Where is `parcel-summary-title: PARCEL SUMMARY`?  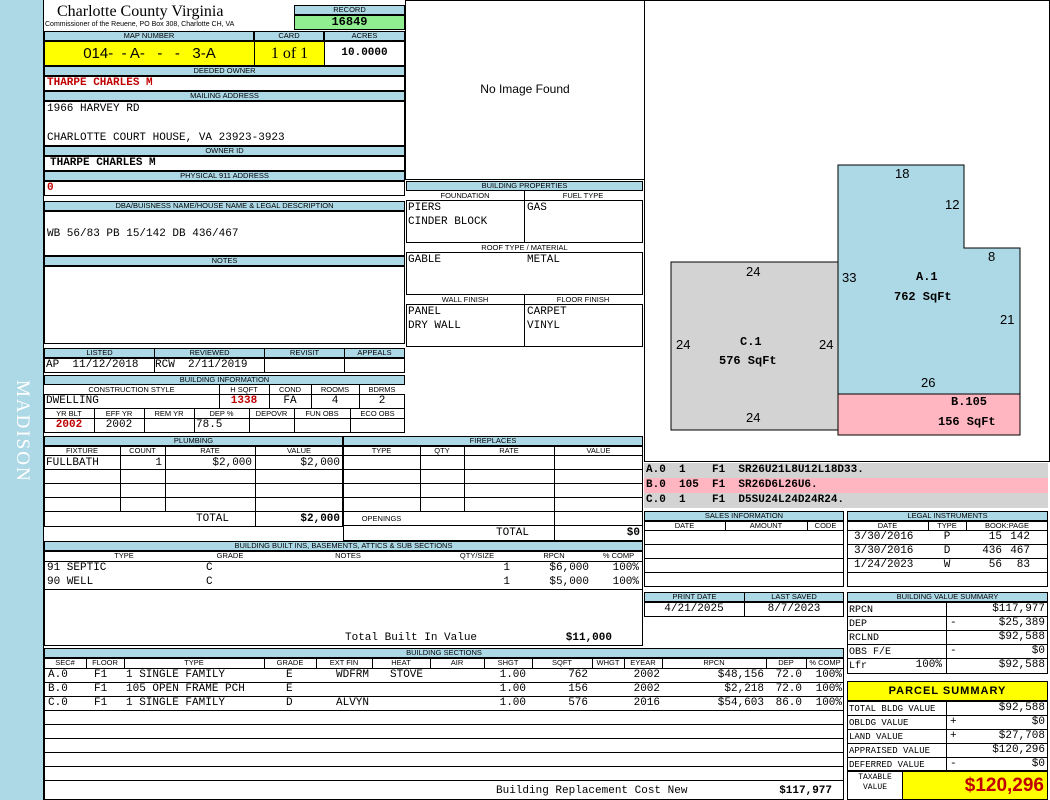 parcel-summary-title: PARCEL SUMMARY is located at coordinates (947, 691).